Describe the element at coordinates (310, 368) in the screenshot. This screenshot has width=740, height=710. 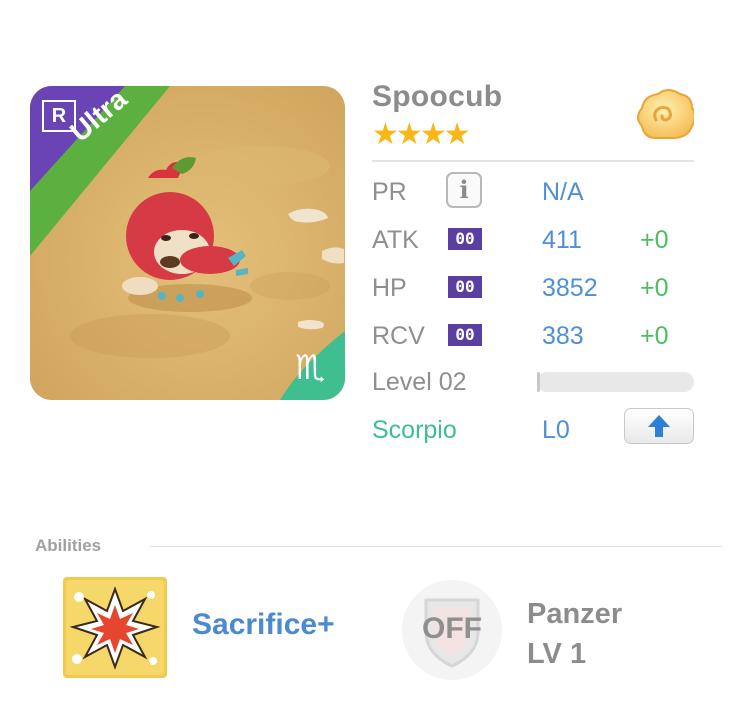
I see `zodiac-symbol-icon: ♏` at that location.